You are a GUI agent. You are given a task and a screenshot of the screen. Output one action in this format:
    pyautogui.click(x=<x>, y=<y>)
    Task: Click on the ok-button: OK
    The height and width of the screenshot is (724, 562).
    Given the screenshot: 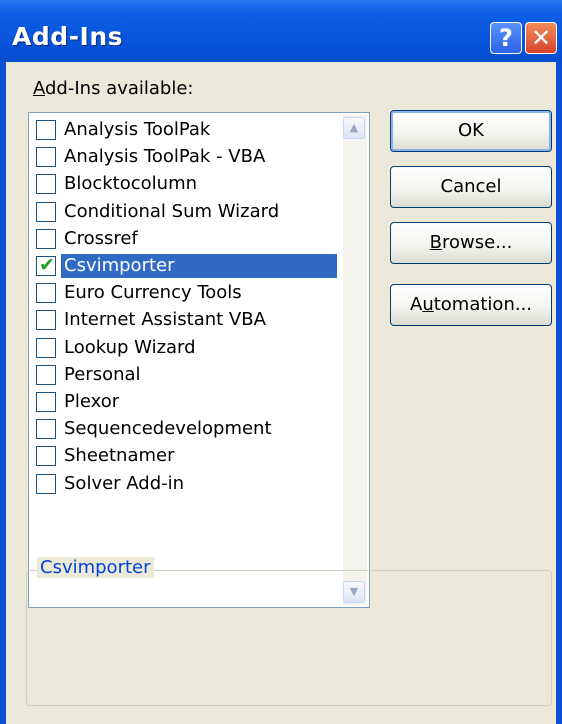 What is the action you would take?
    pyautogui.click(x=471, y=131)
    